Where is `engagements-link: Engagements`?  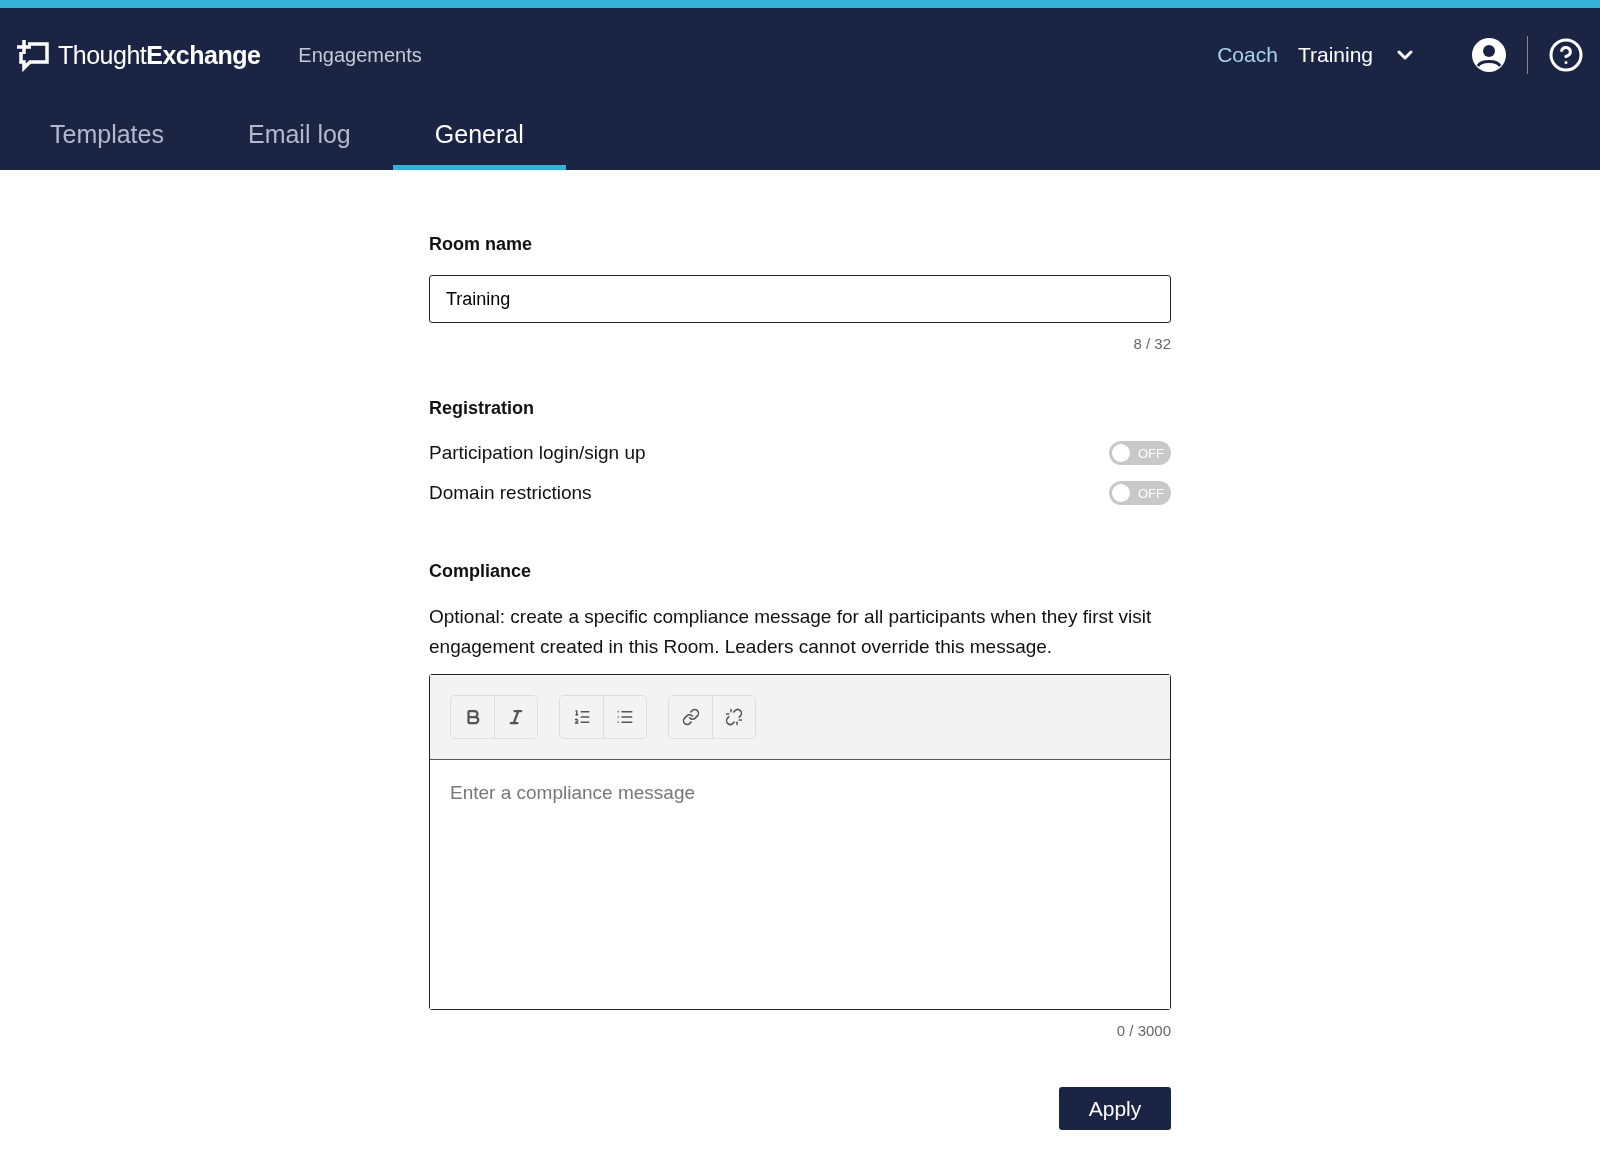
engagements-link: Engagements is located at coordinates (360, 55).